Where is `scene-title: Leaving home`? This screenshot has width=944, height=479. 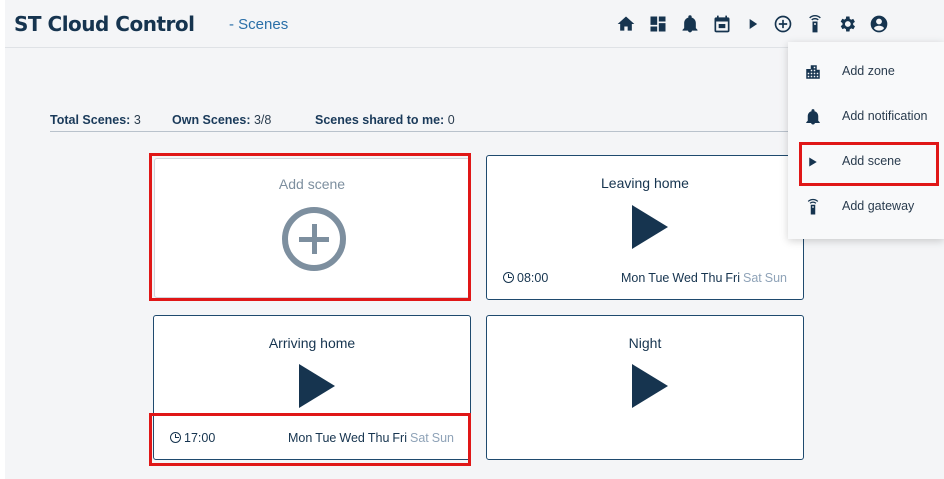 scene-title: Leaving home is located at coordinates (645, 183).